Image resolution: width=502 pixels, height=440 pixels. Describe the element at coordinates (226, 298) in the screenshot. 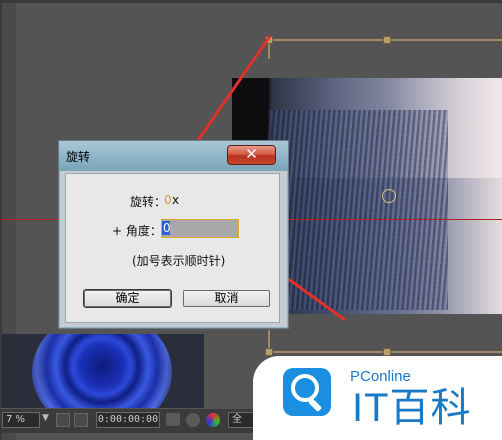

I see `cancel-button: 取消` at that location.